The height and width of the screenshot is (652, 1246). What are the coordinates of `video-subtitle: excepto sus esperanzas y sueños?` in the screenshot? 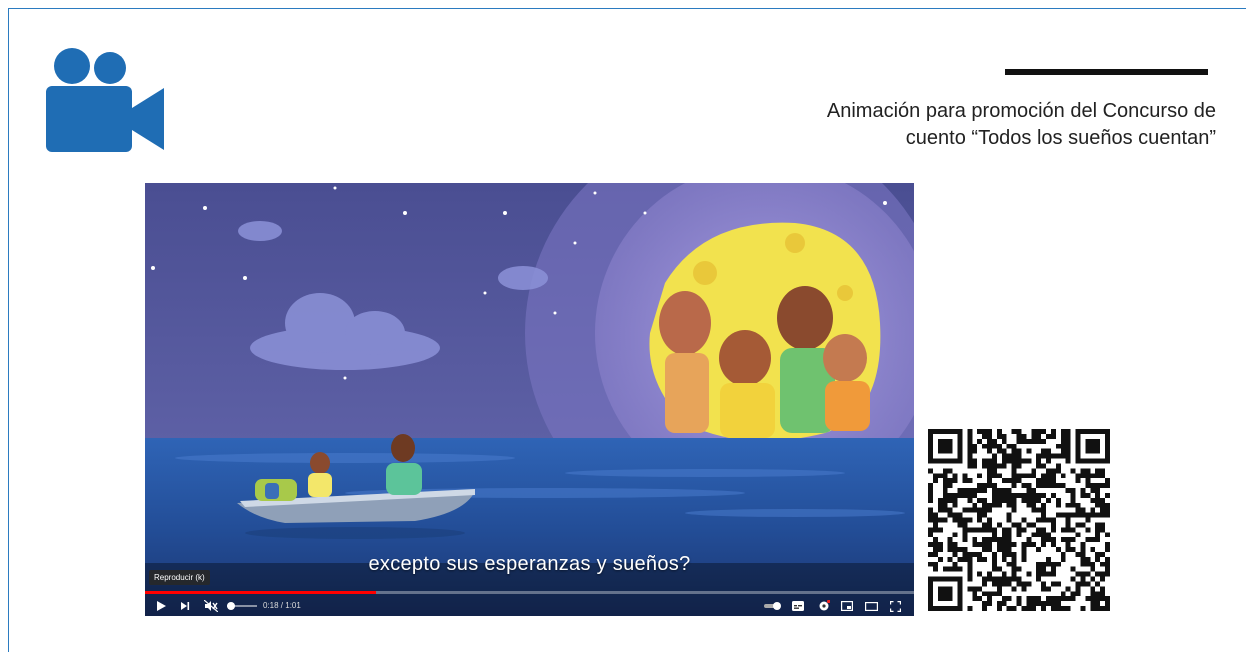 It's located at (529, 564).